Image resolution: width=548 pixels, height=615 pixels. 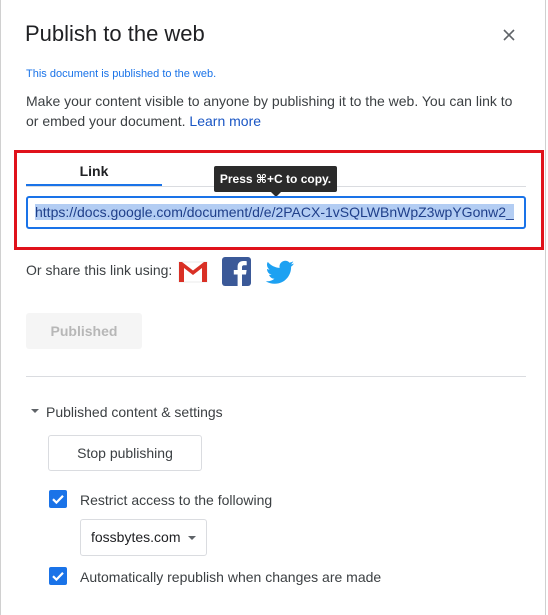 What do you see at coordinates (276, 376) in the screenshot?
I see `section-divider` at bounding box center [276, 376].